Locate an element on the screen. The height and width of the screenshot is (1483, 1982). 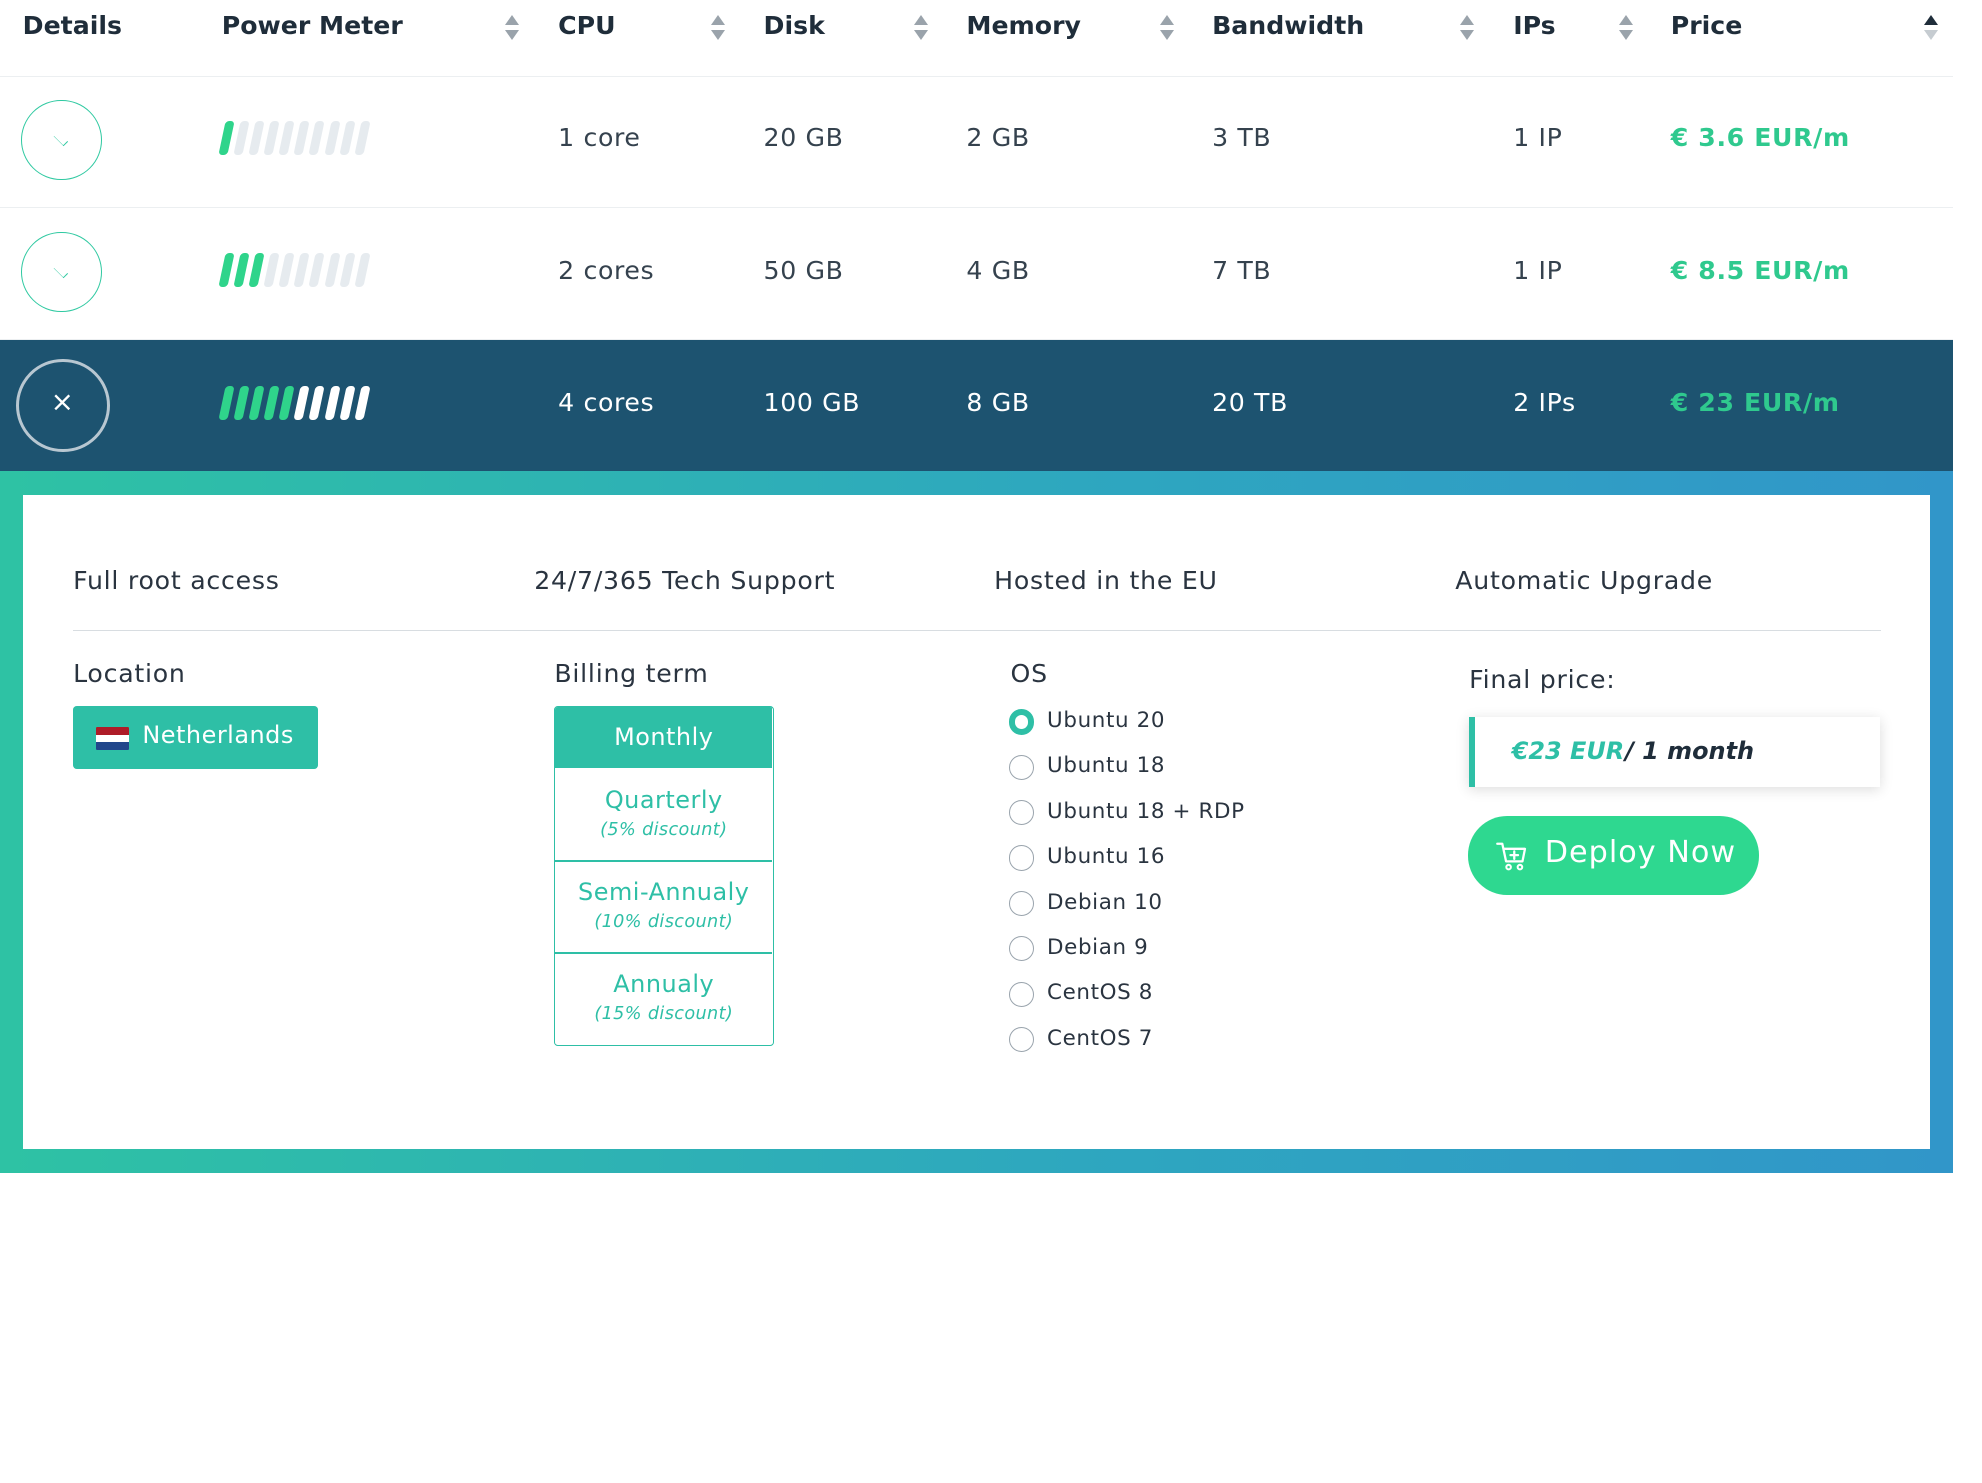
deploy-now-button: Deploy Now is located at coordinates (1613, 855).